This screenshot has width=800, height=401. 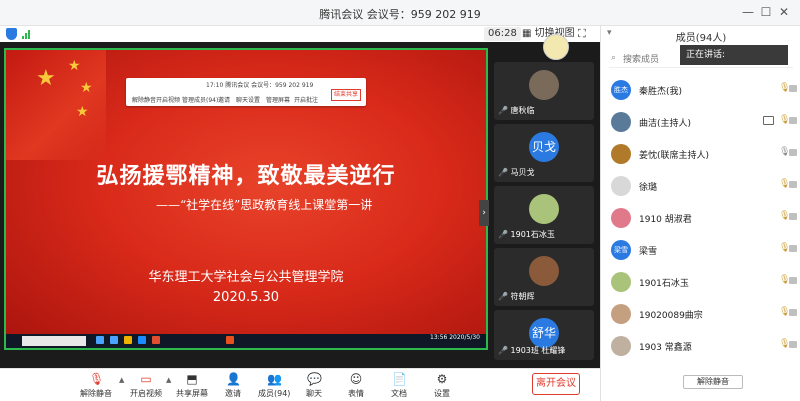 I want to click on stage-top-bar: 06:28 ▦ 切换视图 ⛶, so click(x=300, y=34).